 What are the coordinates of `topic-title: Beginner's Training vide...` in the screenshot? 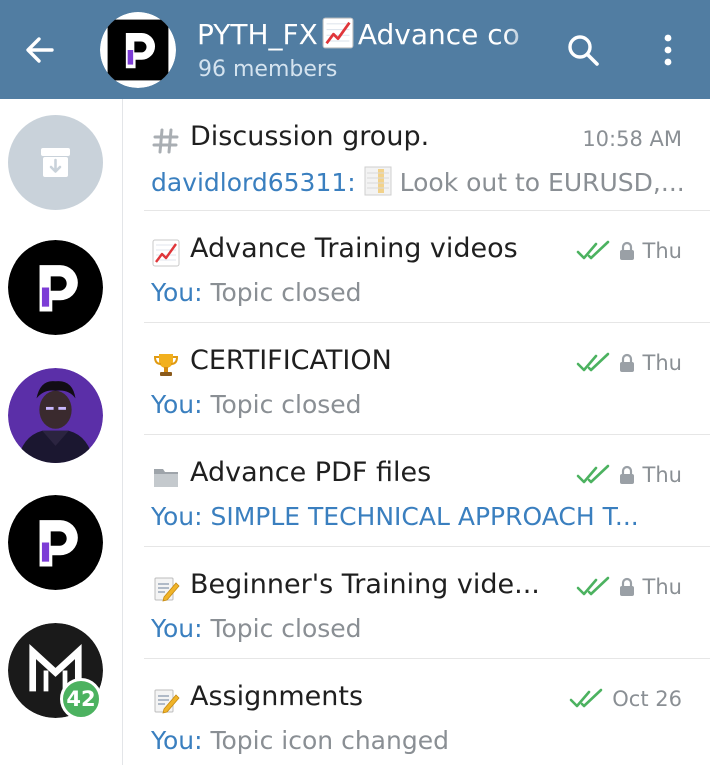 It's located at (365, 584).